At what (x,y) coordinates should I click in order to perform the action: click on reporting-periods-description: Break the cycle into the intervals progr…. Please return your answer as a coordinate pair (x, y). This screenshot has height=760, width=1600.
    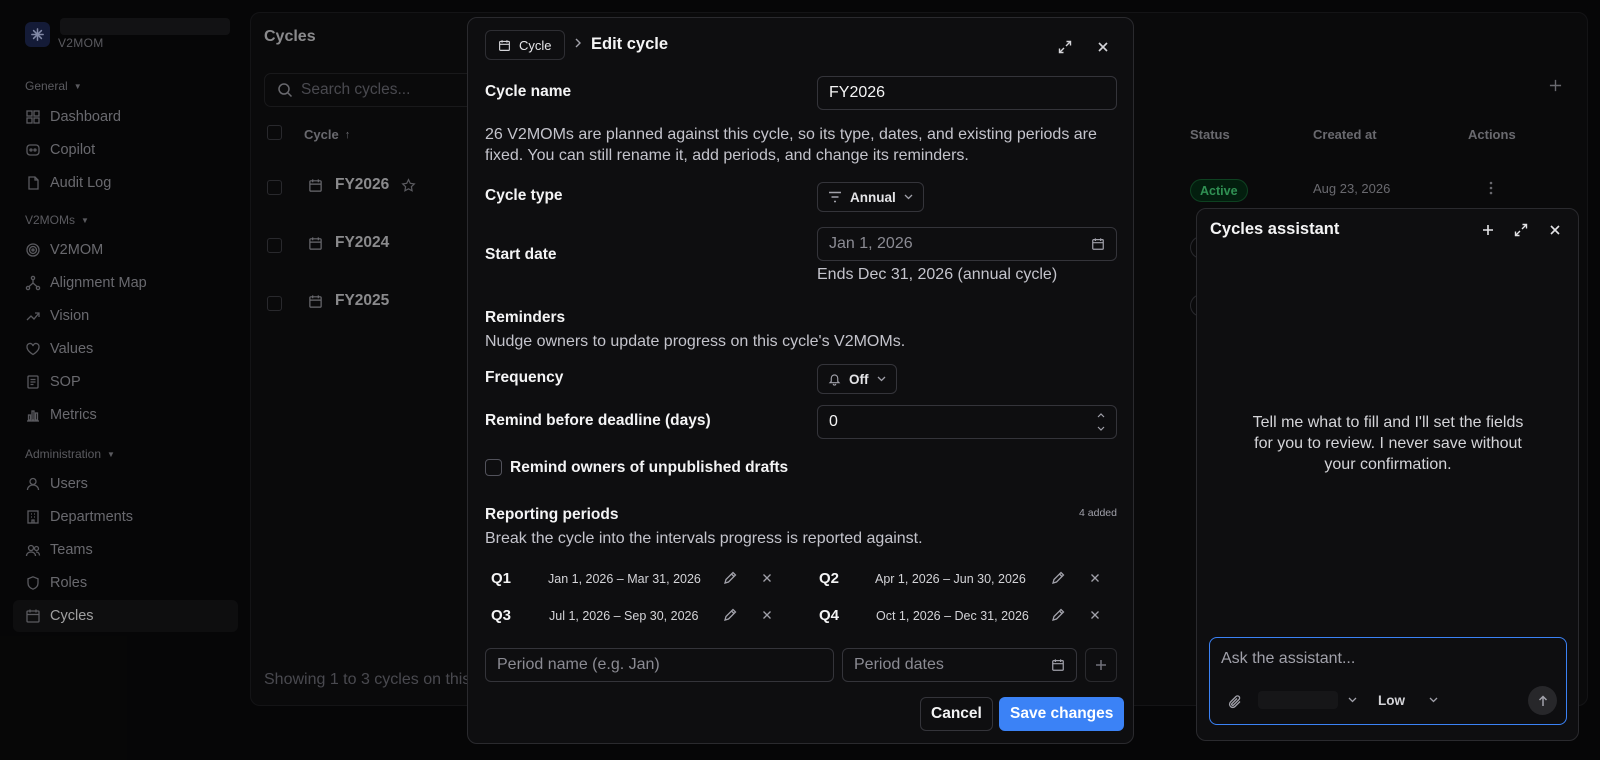
    Looking at the image, I should click on (704, 538).